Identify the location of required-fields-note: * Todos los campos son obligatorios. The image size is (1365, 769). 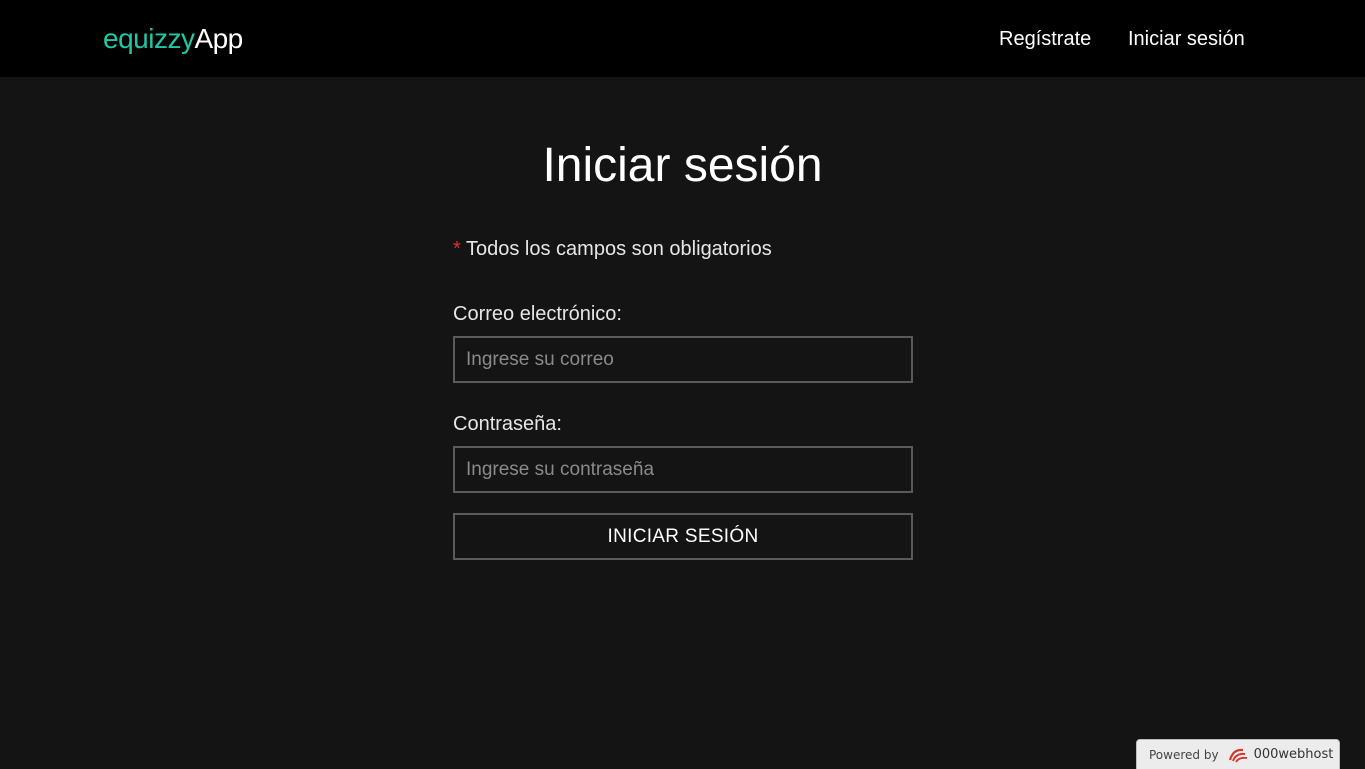
(612, 249).